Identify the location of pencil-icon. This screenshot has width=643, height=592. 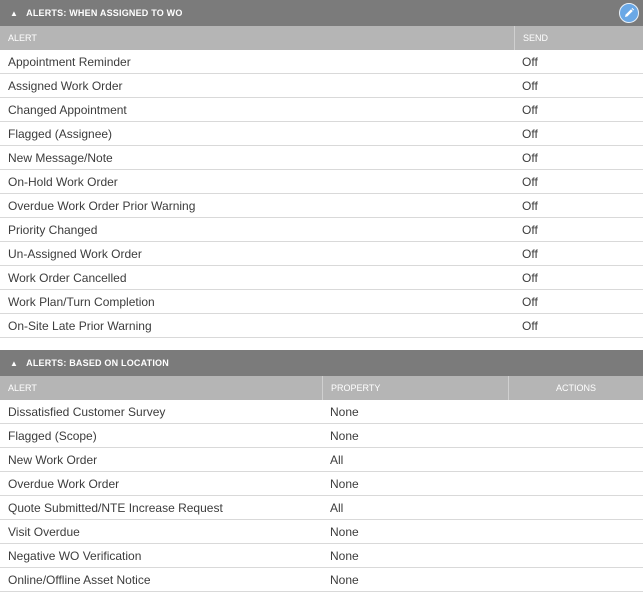
(630, 12).